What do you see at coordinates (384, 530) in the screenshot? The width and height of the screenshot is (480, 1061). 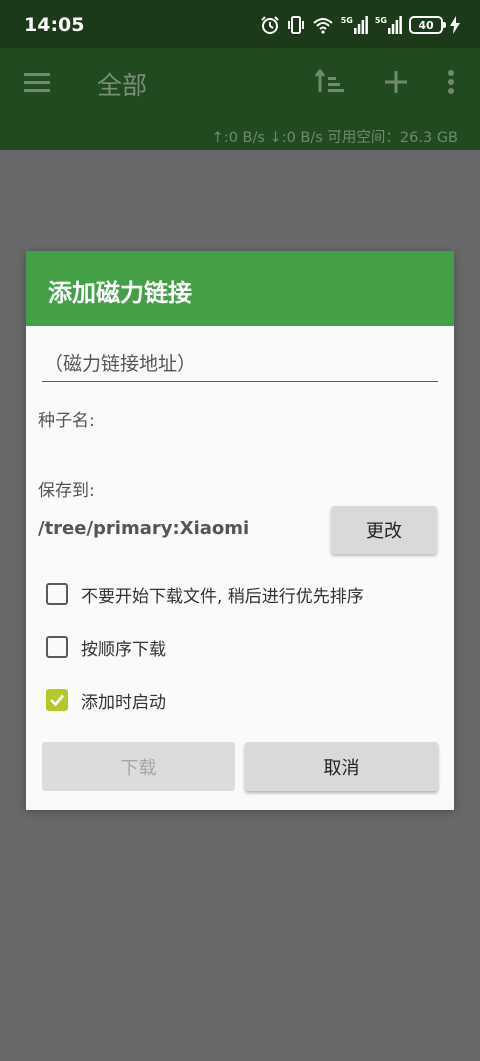 I see `change-path-button: 更改` at bounding box center [384, 530].